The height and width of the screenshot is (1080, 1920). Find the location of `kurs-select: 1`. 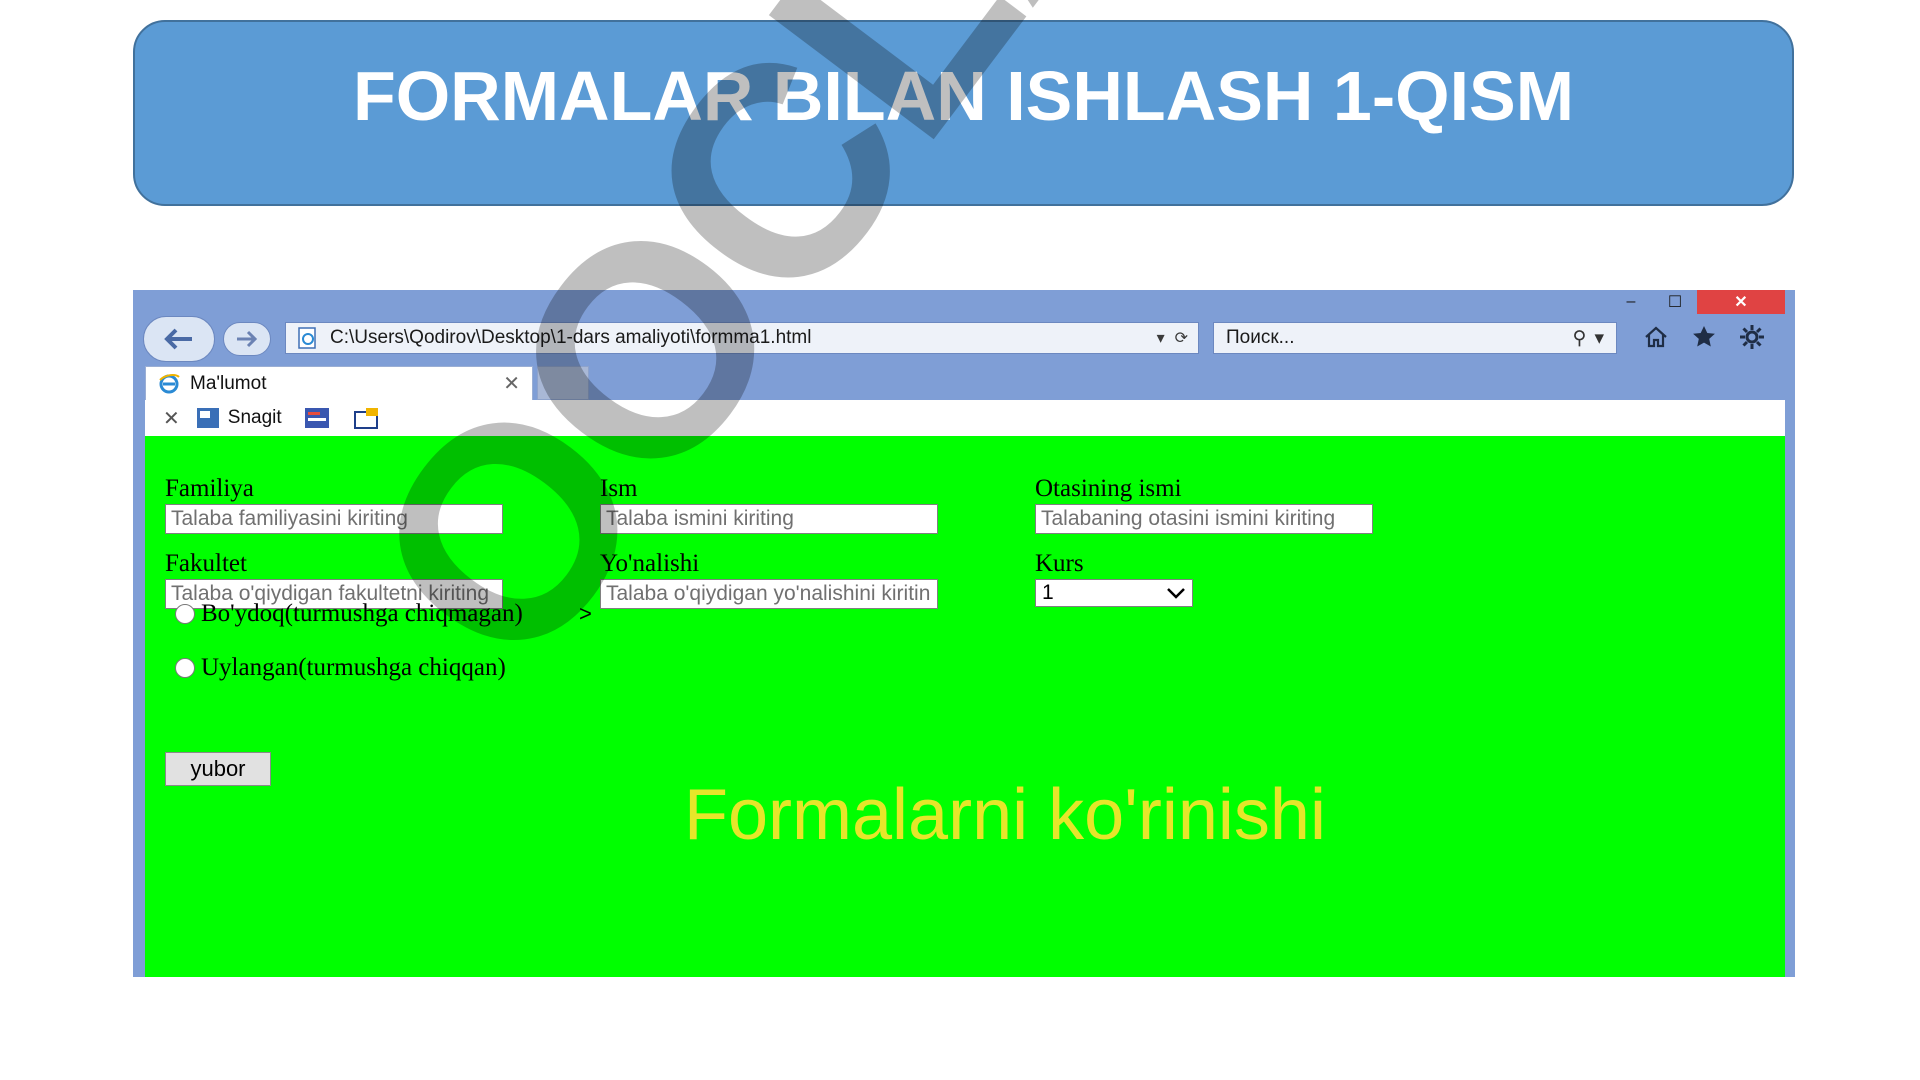

kurs-select: 1 is located at coordinates (1114, 593).